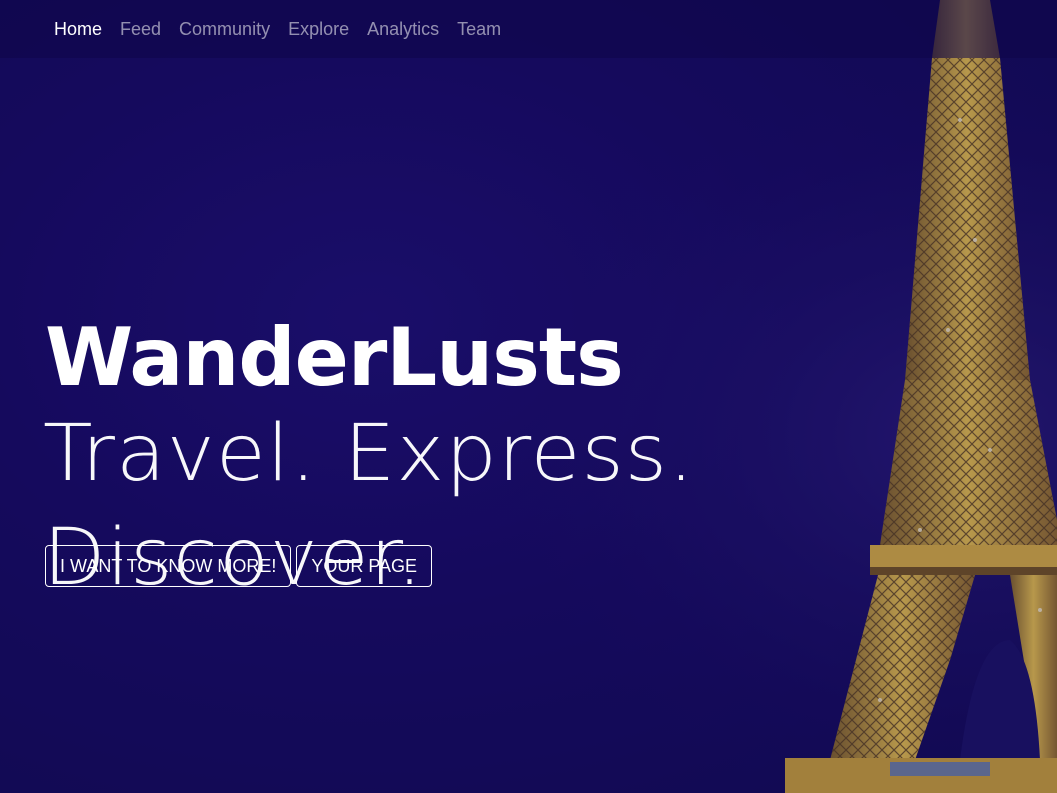 This screenshot has height=793, width=1057. I want to click on nav-item-community: Community, so click(224, 29).